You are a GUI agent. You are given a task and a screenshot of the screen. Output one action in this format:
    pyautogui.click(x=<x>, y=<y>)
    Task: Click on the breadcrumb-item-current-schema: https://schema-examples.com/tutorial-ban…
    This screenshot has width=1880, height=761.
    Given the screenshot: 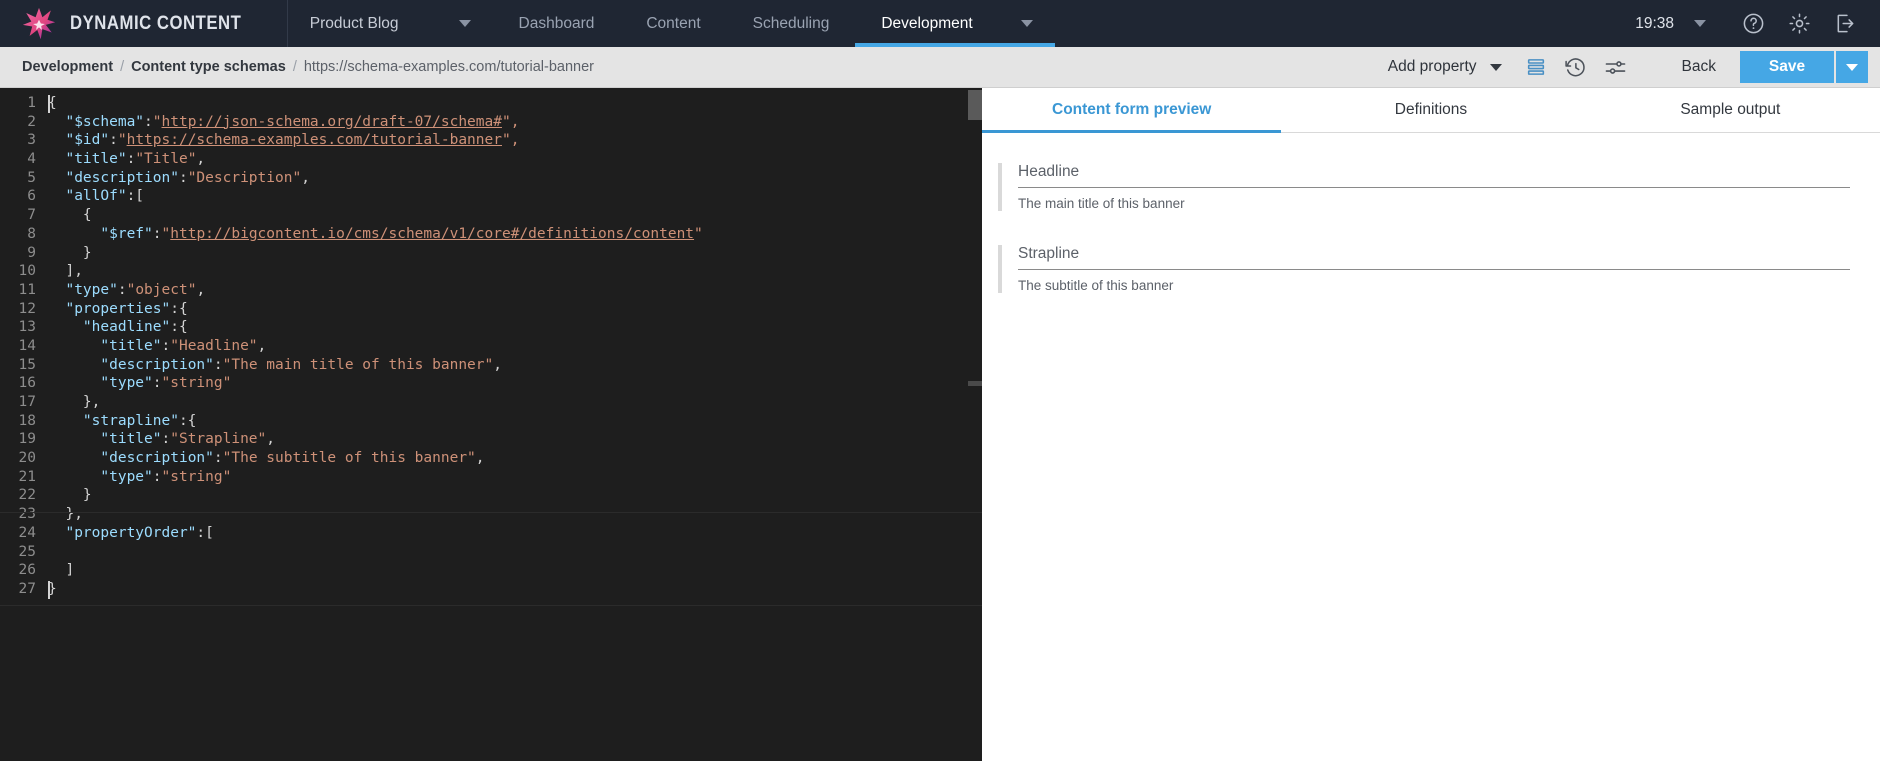 What is the action you would take?
    pyautogui.click(x=448, y=67)
    